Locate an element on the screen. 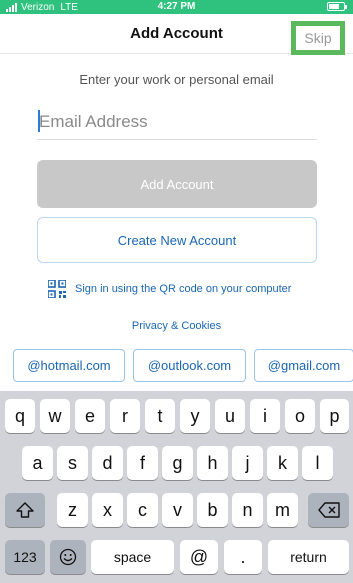 The image size is (353, 583). at-key: @ is located at coordinates (199, 557).